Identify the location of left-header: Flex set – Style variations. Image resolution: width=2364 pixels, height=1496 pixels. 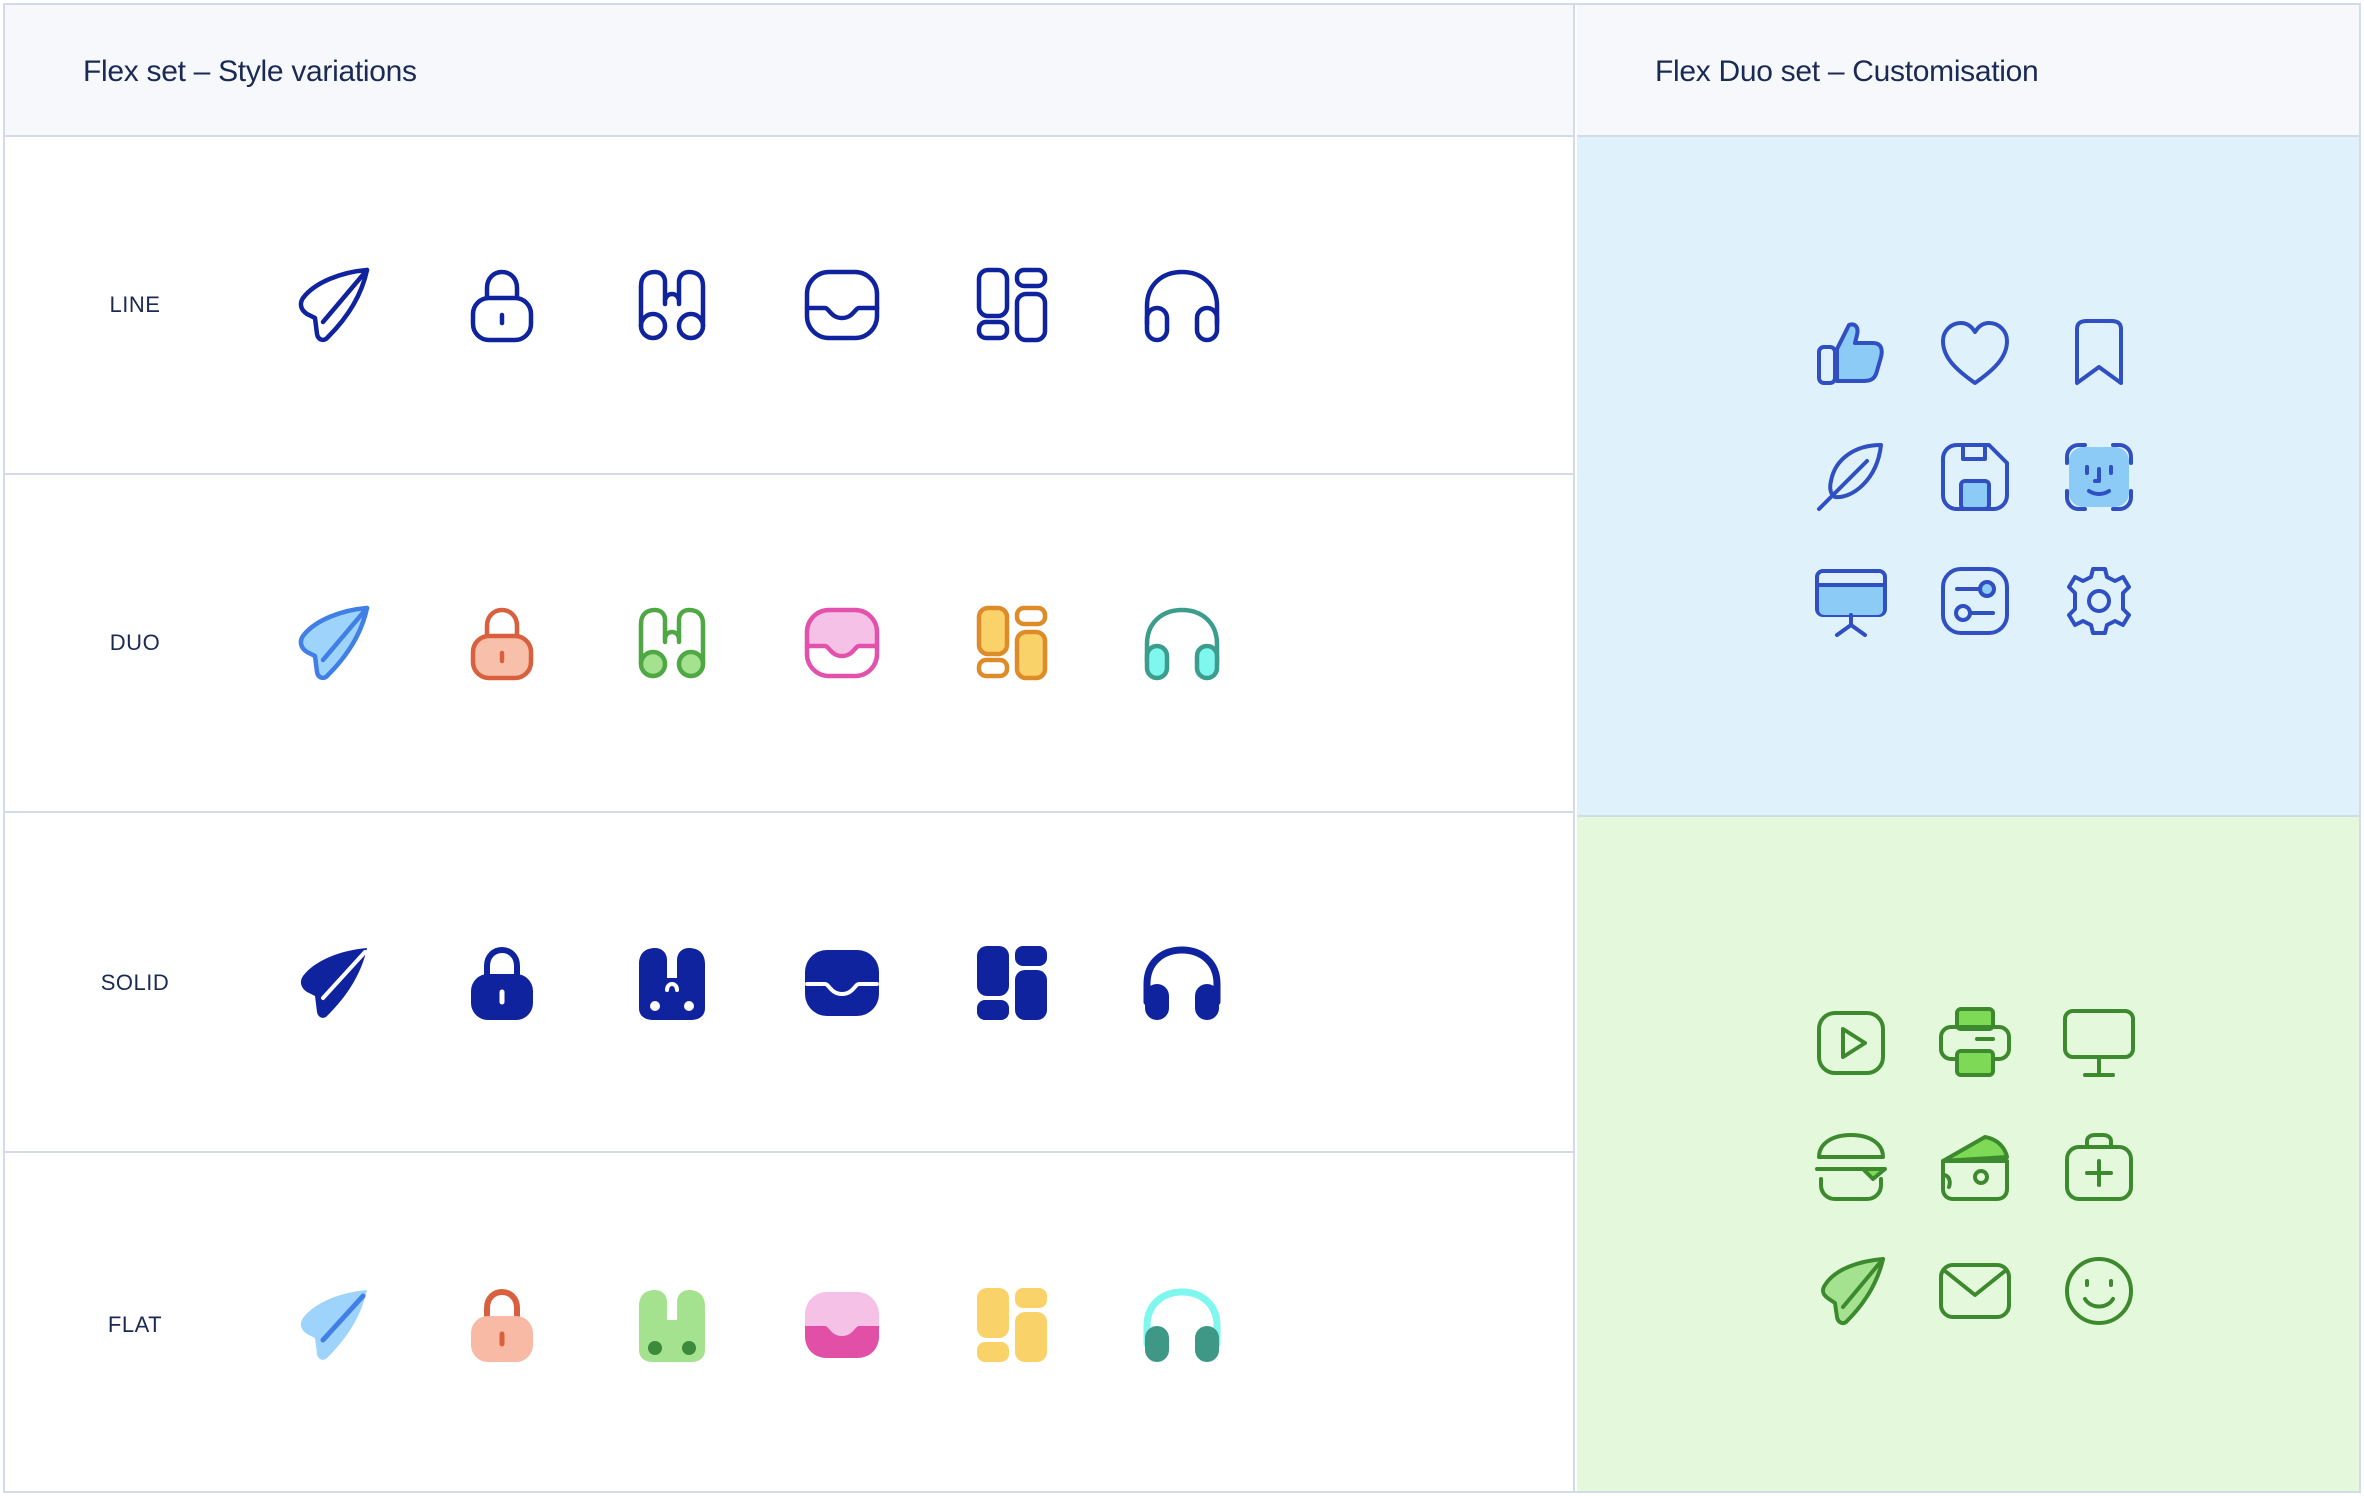
(789, 71).